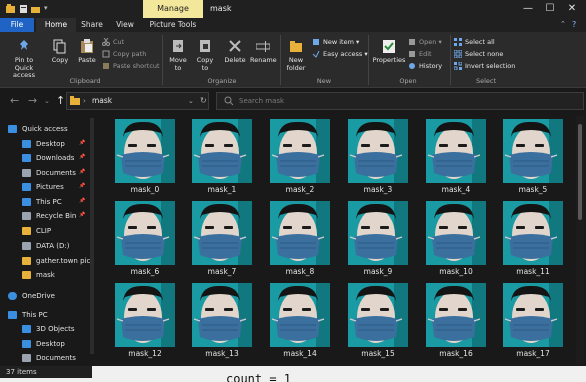  What do you see at coordinates (84, 101) in the screenshot?
I see `breadcrumb-chevron-icon: ›` at bounding box center [84, 101].